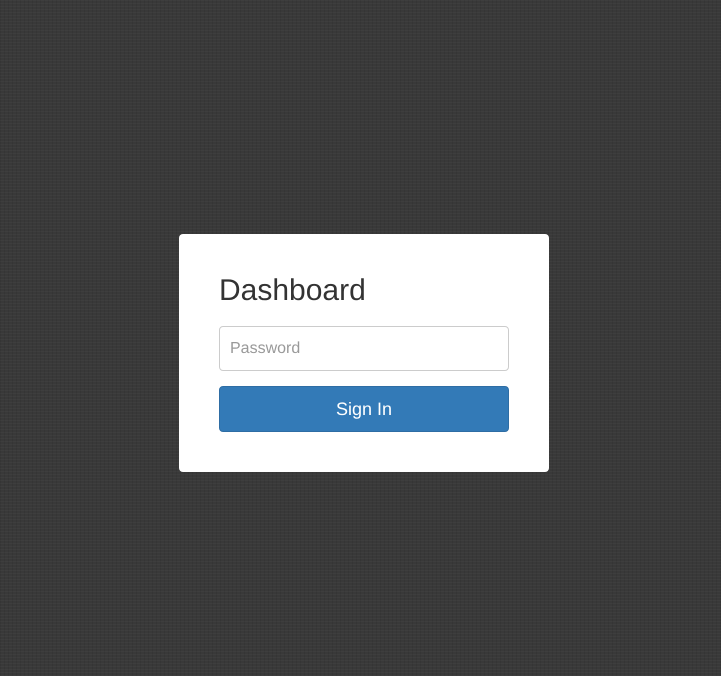  I want to click on password-field: Password, so click(364, 348).